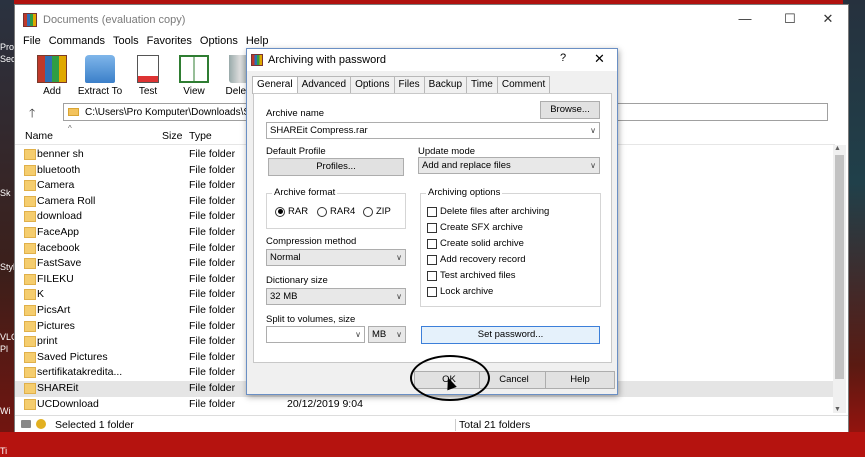  Describe the element at coordinates (295, 113) in the screenshot. I see `archive-name-label: Archive name` at that location.